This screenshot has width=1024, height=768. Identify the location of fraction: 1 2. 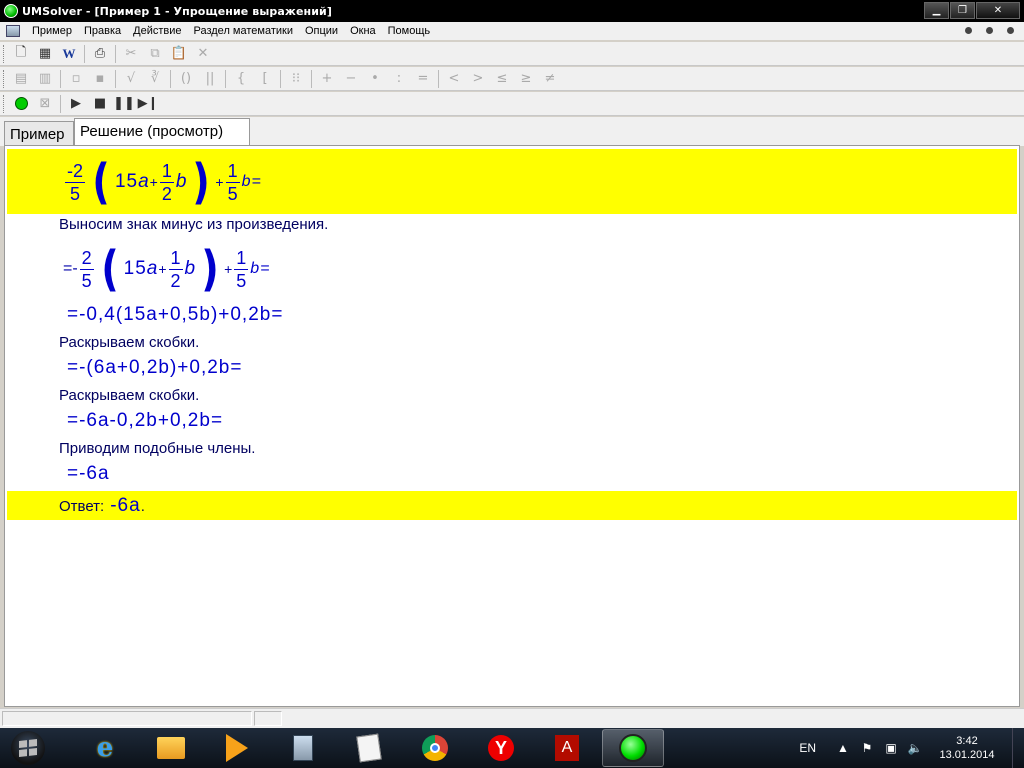
(166, 182).